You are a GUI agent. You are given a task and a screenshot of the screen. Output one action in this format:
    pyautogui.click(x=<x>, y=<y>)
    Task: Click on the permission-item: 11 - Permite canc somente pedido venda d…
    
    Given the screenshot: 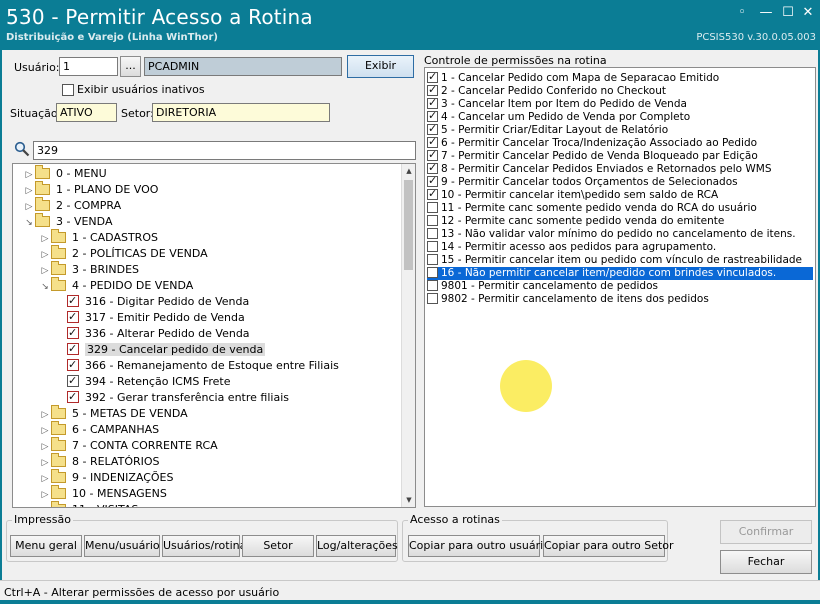 What is the action you would take?
    pyautogui.click(x=620, y=208)
    